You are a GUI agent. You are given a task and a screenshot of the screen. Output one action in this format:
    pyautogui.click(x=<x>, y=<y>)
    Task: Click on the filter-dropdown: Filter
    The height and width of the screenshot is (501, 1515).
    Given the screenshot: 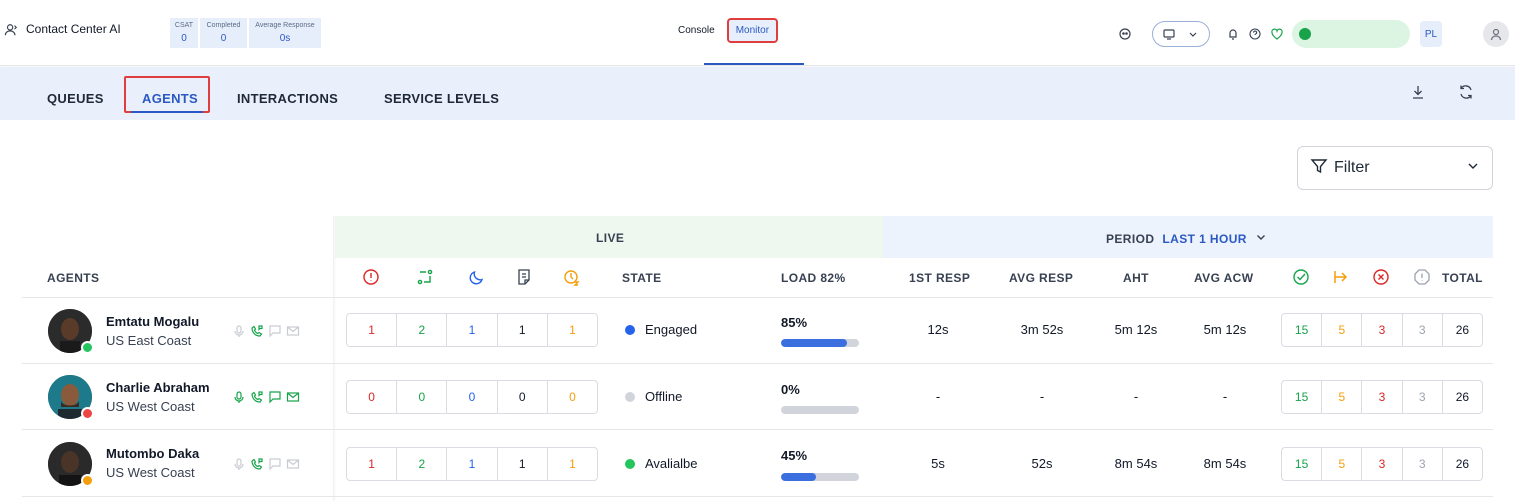 What is the action you would take?
    pyautogui.click(x=1395, y=168)
    